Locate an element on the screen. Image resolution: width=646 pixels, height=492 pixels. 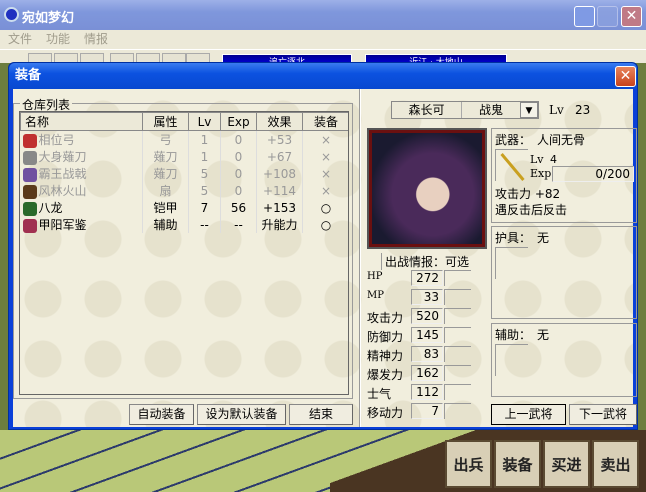
col-lv: Lv is located at coordinates (204, 121).